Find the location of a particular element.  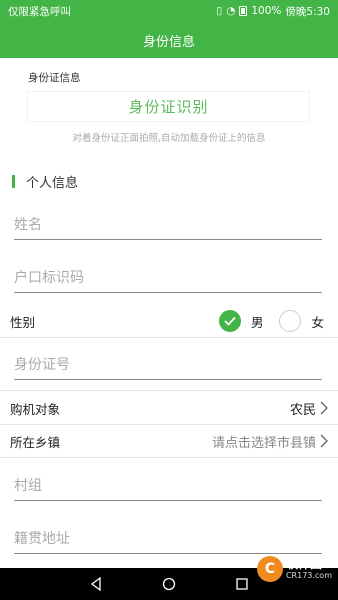

page-title: 身份信息 is located at coordinates (168, 42).